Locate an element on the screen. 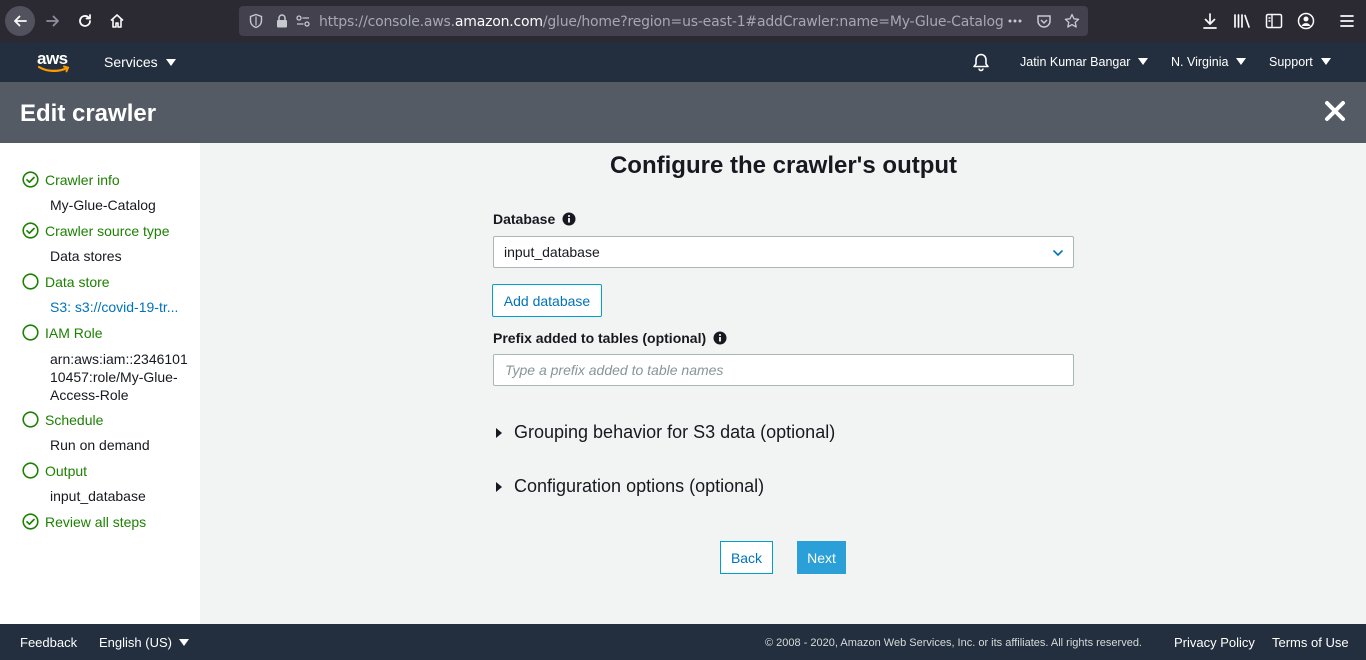 The image size is (1366, 660). step-crawler-source-type: Crawler source type is located at coordinates (96, 230).